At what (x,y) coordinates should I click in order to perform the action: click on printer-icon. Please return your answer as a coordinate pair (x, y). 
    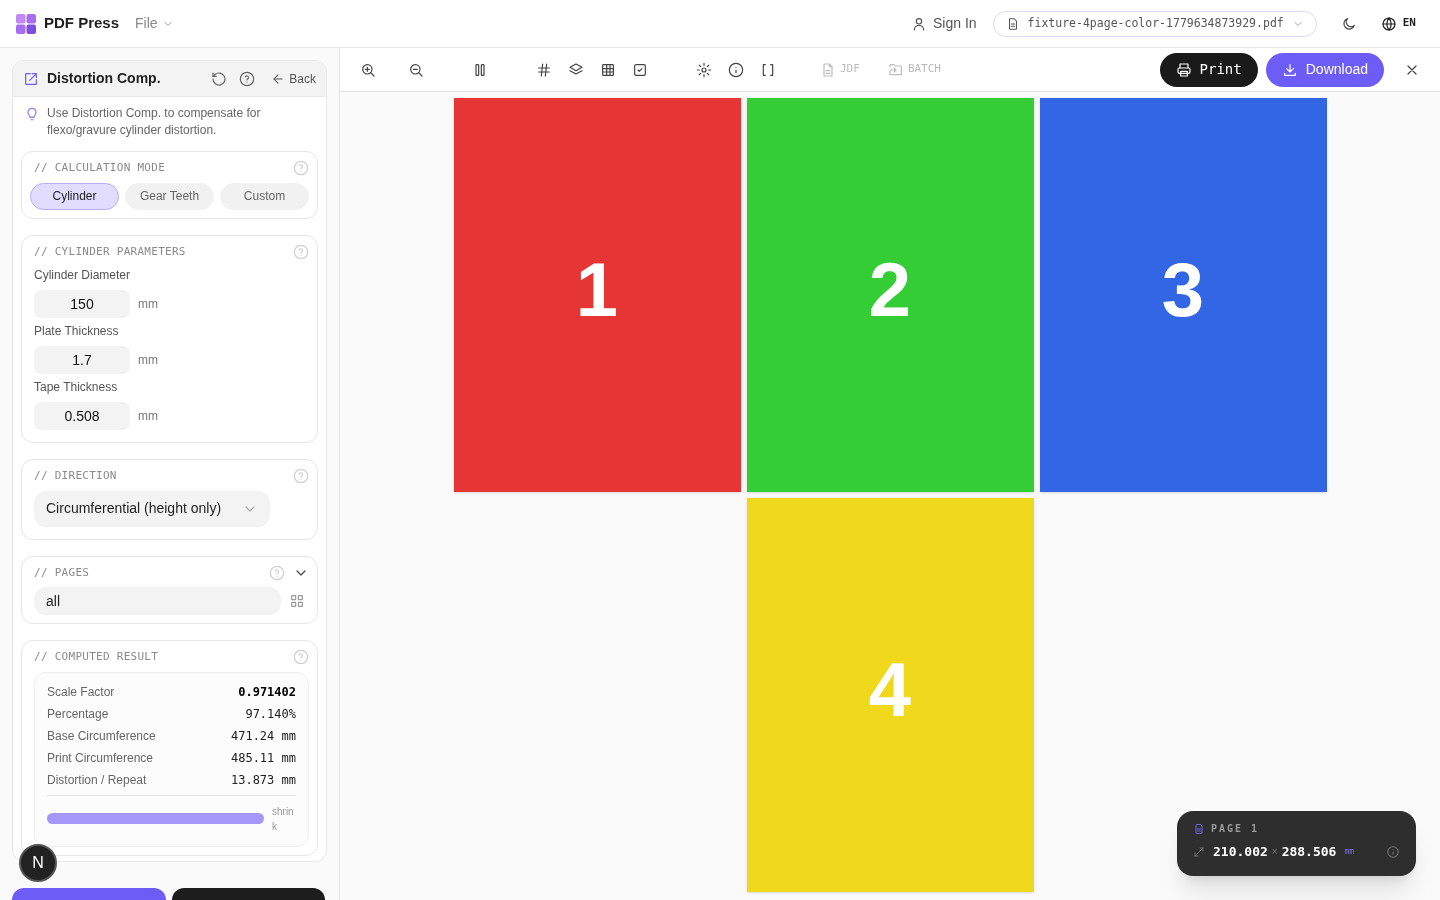
    Looking at the image, I should click on (1183, 69).